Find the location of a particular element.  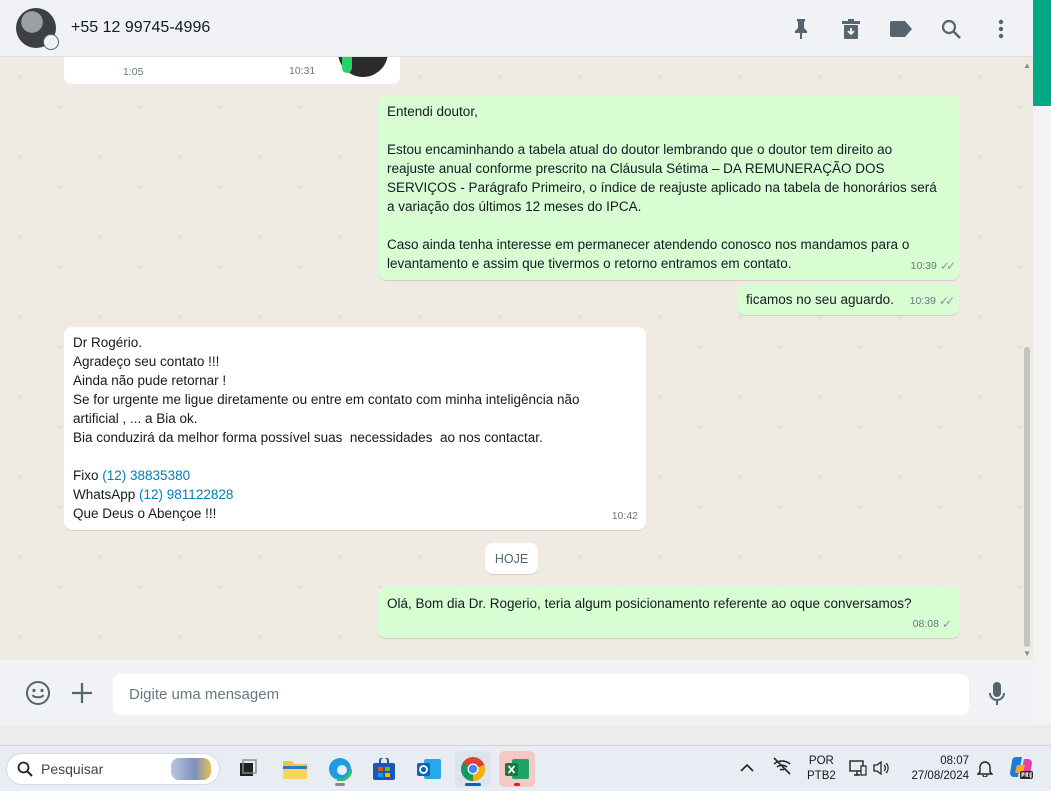

phone-label: WhatsApp is located at coordinates (106, 494).